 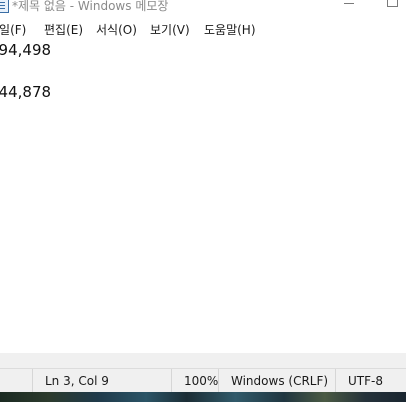 I want to click on desktop-wallpaper, so click(x=203, y=397).